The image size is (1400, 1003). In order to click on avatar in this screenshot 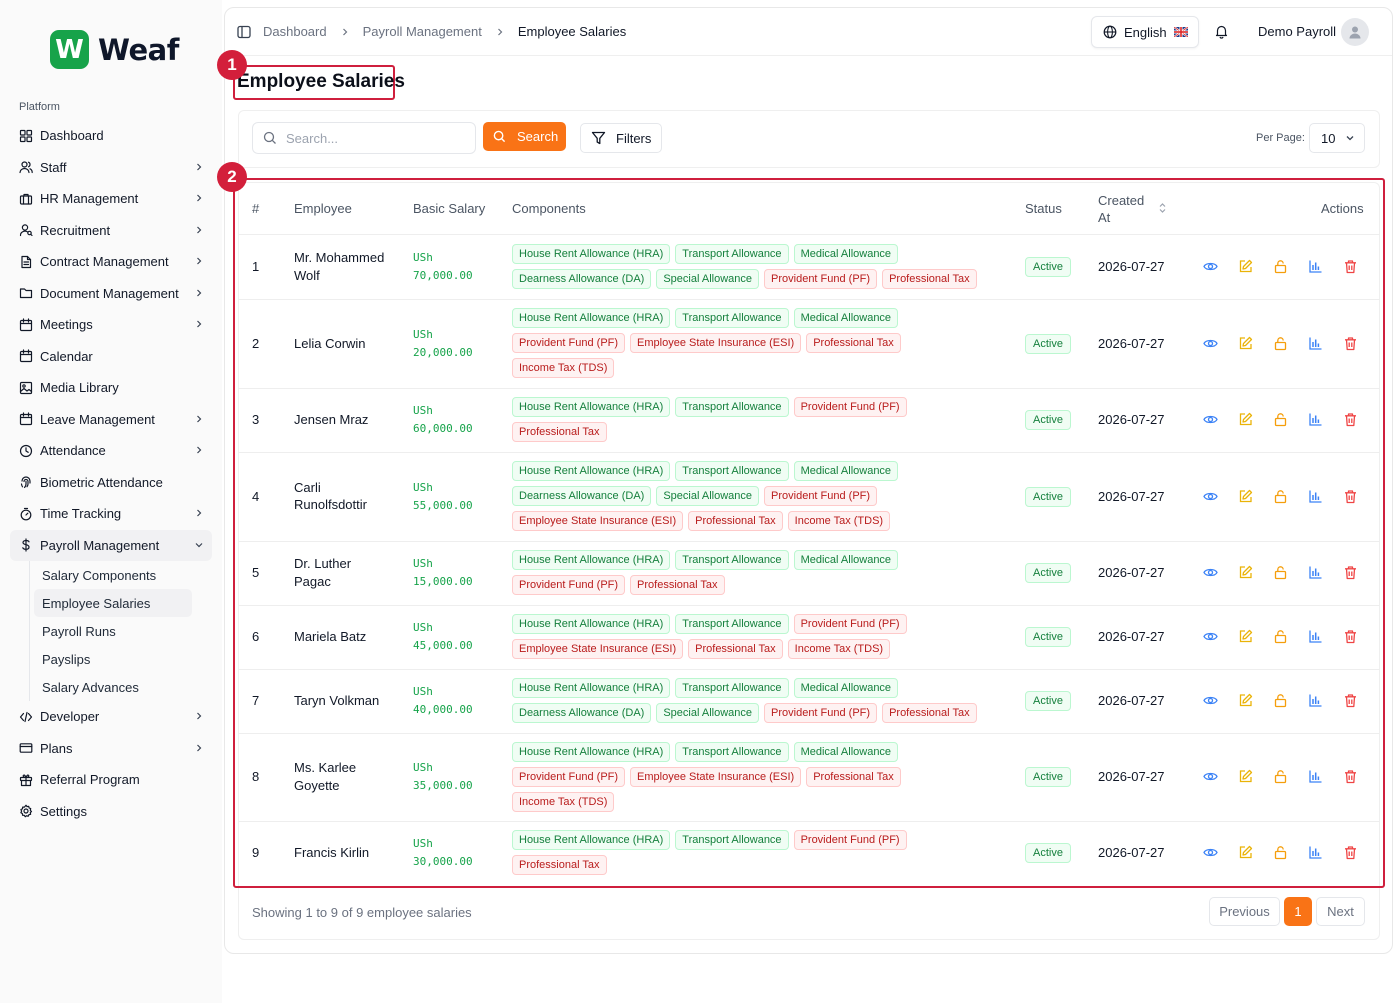, I will do `click(1355, 32)`.